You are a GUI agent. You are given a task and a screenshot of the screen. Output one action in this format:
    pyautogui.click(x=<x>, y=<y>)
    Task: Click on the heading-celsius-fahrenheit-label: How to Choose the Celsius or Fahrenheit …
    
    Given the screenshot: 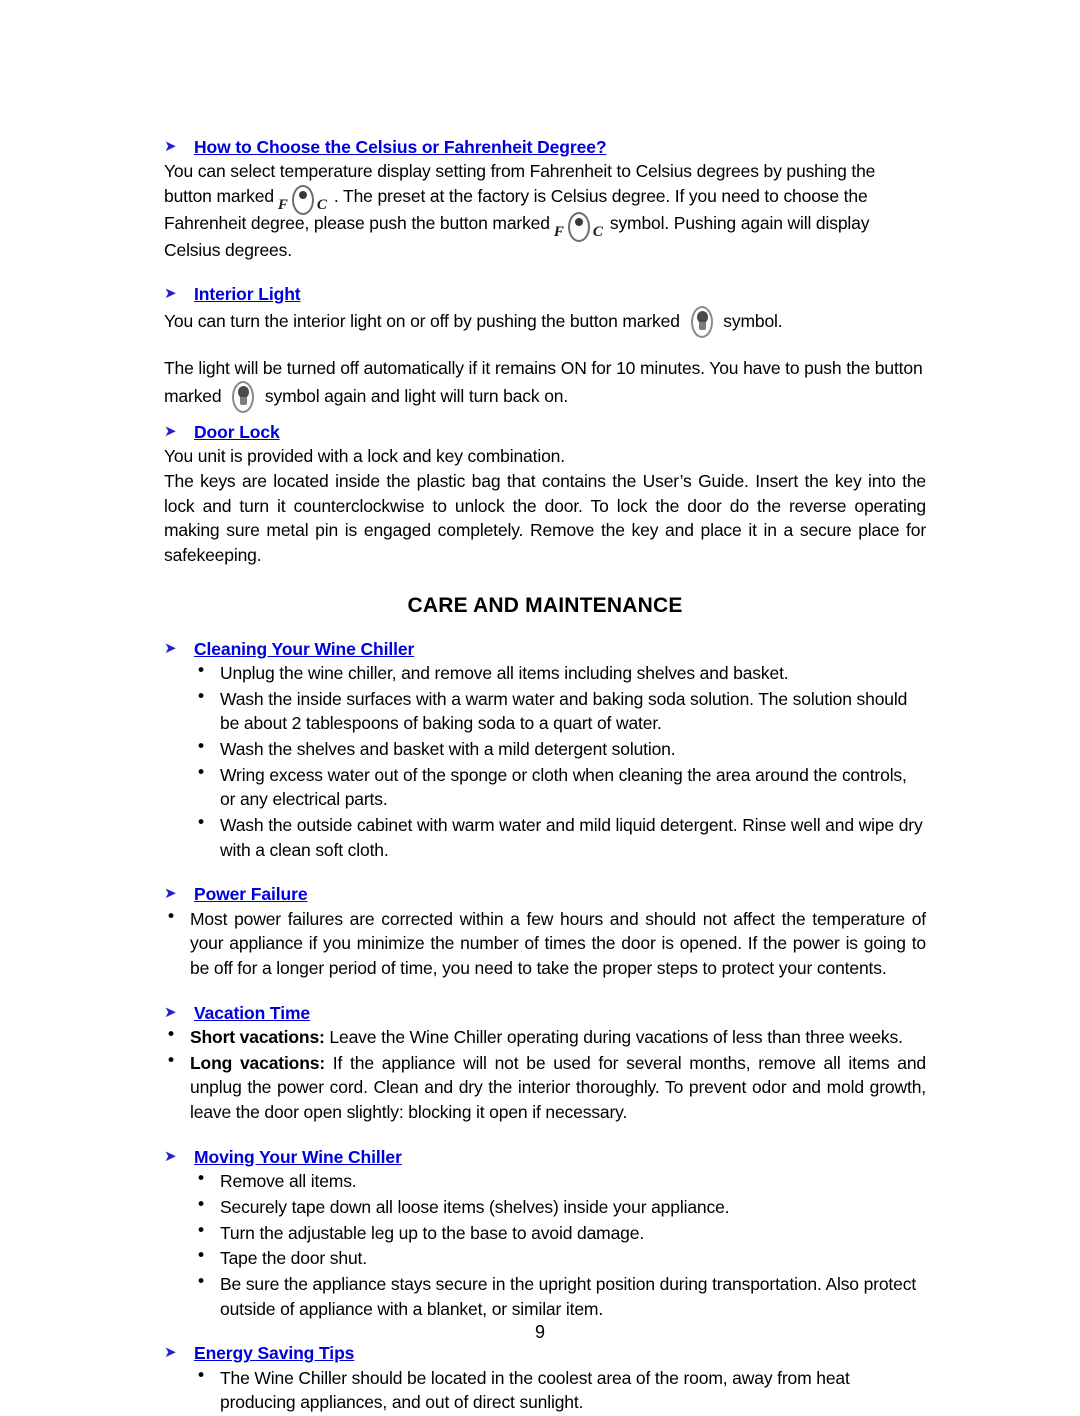 What is the action you would take?
    pyautogui.click(x=400, y=147)
    